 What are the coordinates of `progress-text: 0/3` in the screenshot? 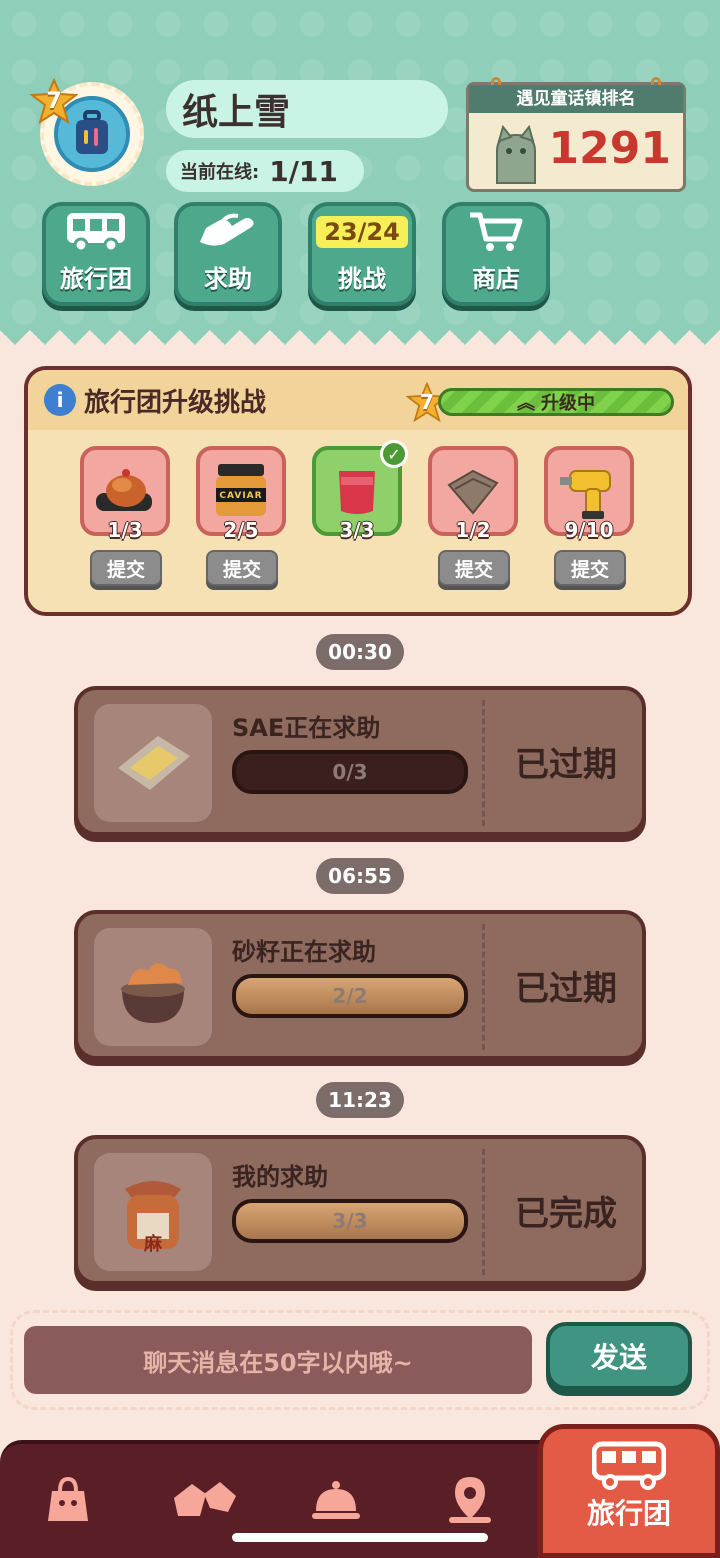 It's located at (350, 772).